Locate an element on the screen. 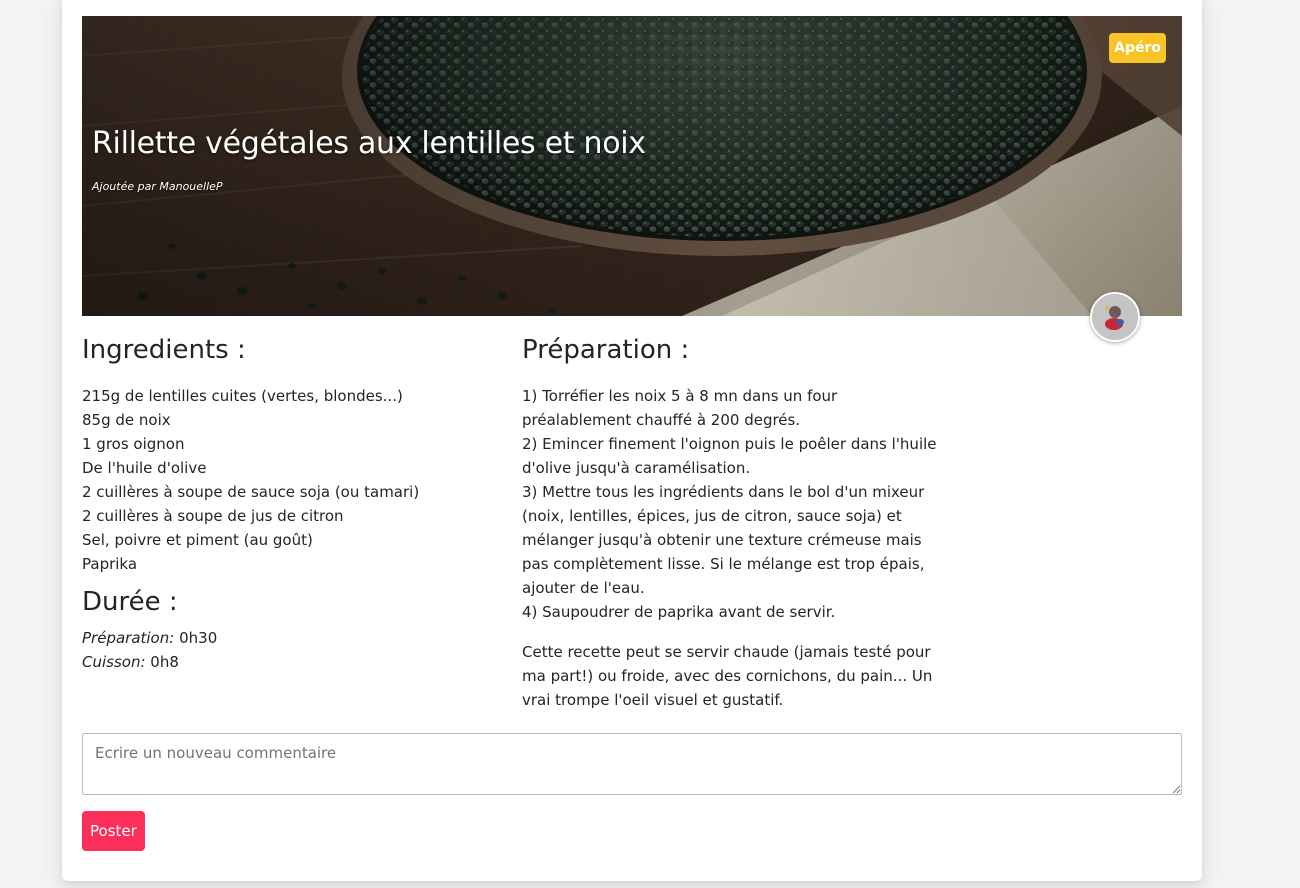 The image size is (1300, 888). cook-time-value: 0h8 is located at coordinates (164, 662).